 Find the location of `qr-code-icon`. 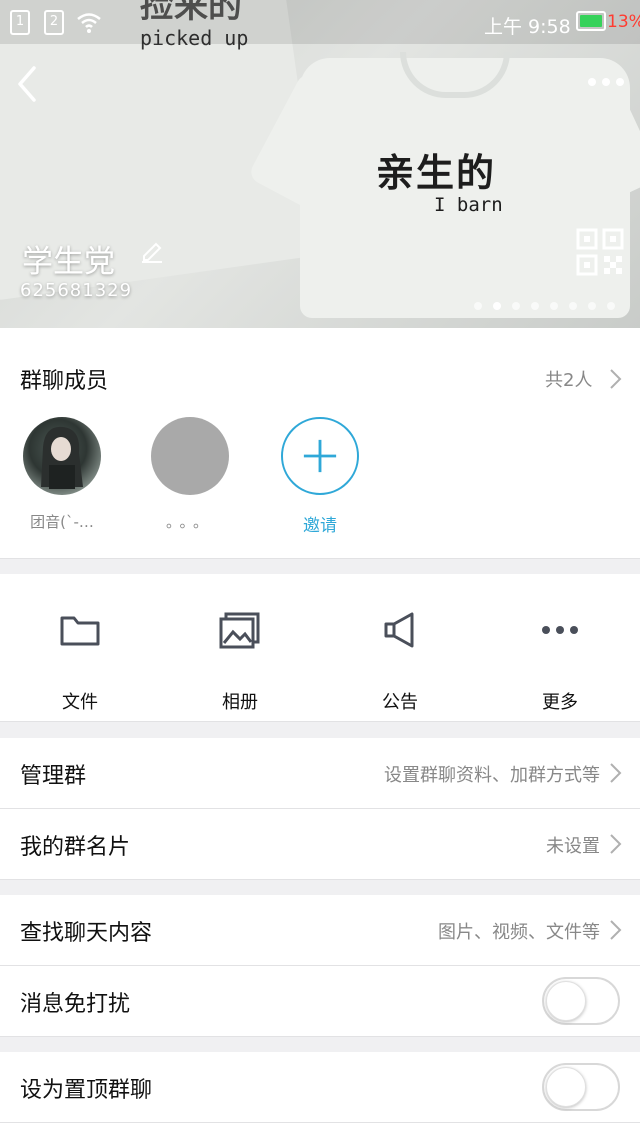

qr-code-icon is located at coordinates (600, 252).